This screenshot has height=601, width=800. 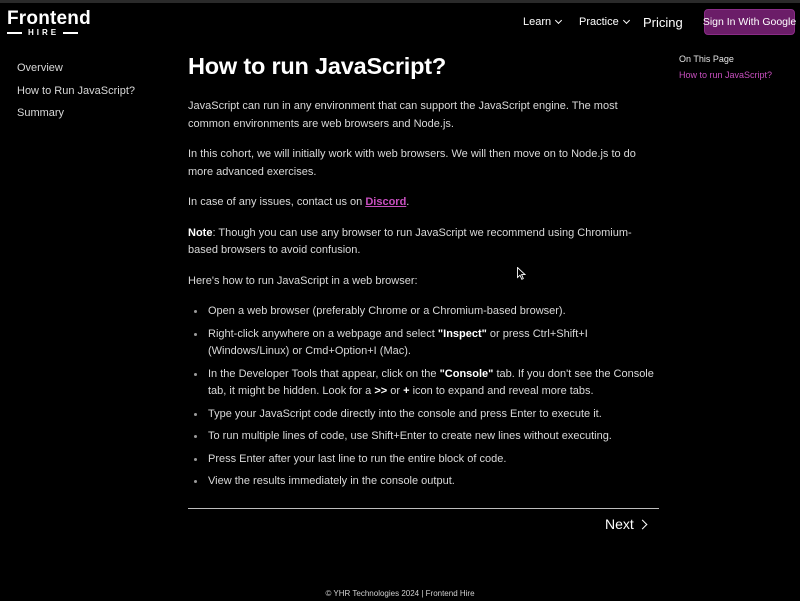 What do you see at coordinates (706, 59) in the screenshot?
I see `toc-title: On This Page` at bounding box center [706, 59].